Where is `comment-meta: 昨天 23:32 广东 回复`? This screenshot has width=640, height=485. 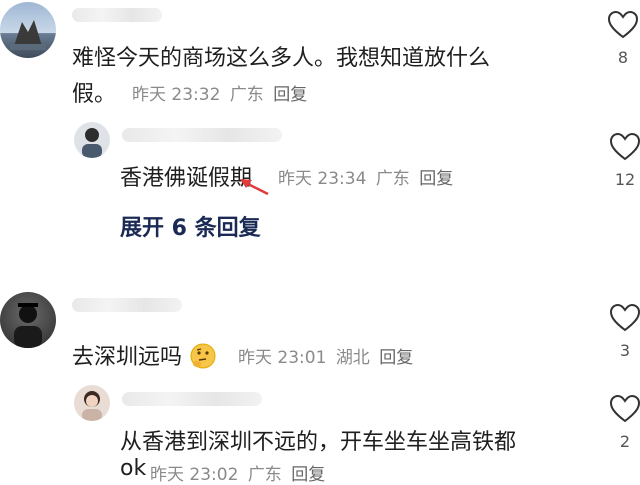 comment-meta: 昨天 23:32 广东 回复 is located at coordinates (219, 92).